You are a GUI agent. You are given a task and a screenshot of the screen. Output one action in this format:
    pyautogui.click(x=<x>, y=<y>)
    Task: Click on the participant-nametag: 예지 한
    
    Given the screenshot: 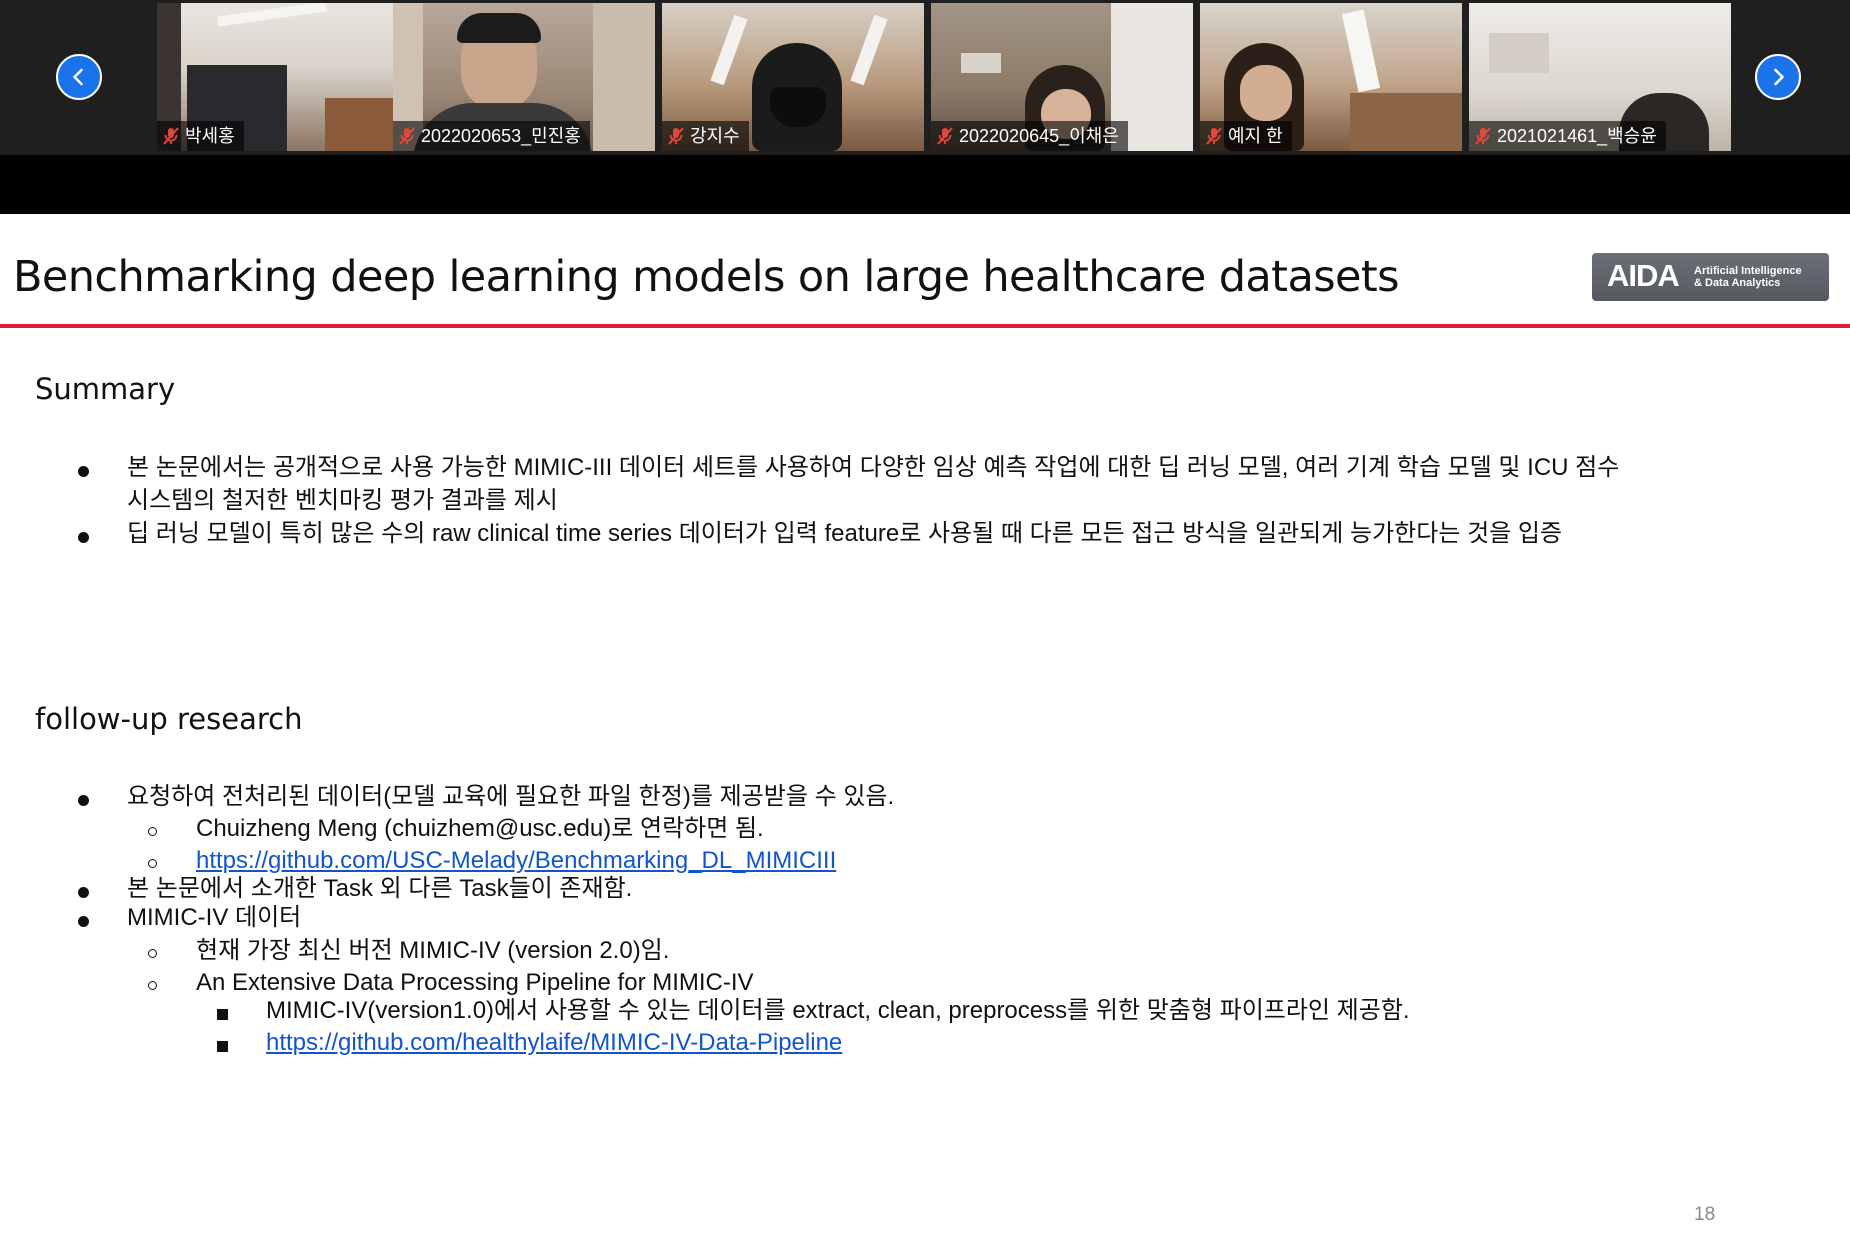 What is the action you would take?
    pyautogui.click(x=1246, y=136)
    